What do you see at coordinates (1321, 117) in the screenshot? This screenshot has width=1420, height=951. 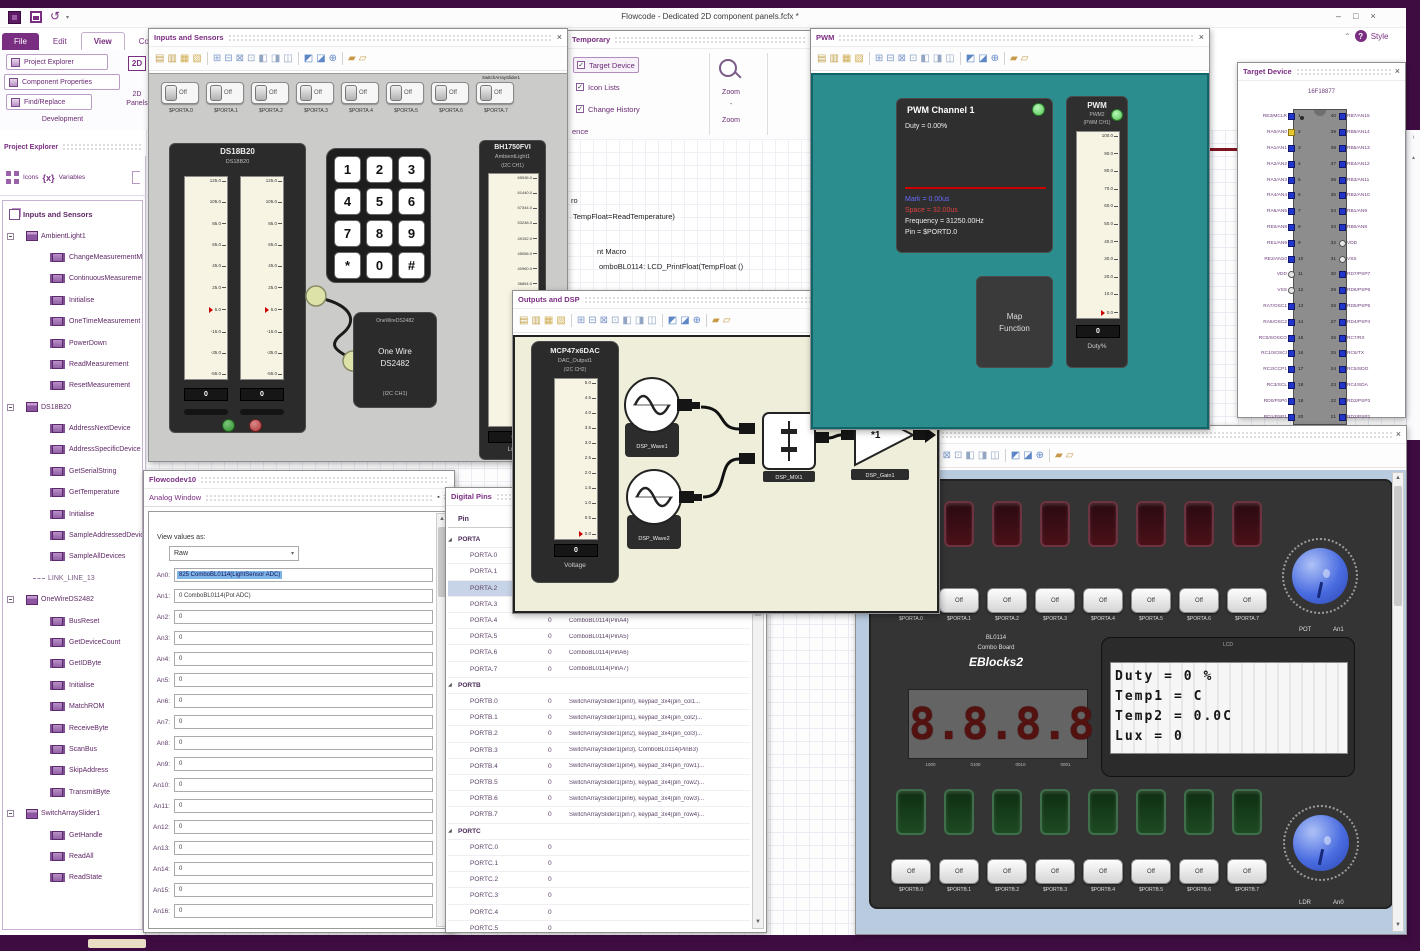 I see `chip-pin-row: RE3/MCLR 1 40 RB7/AN15` at bounding box center [1321, 117].